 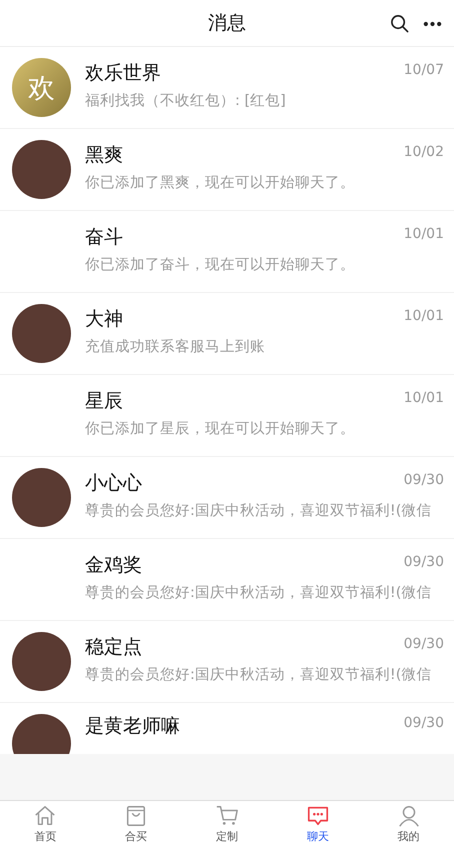 I want to click on contact-name: 金鸡奖, so click(x=113, y=564).